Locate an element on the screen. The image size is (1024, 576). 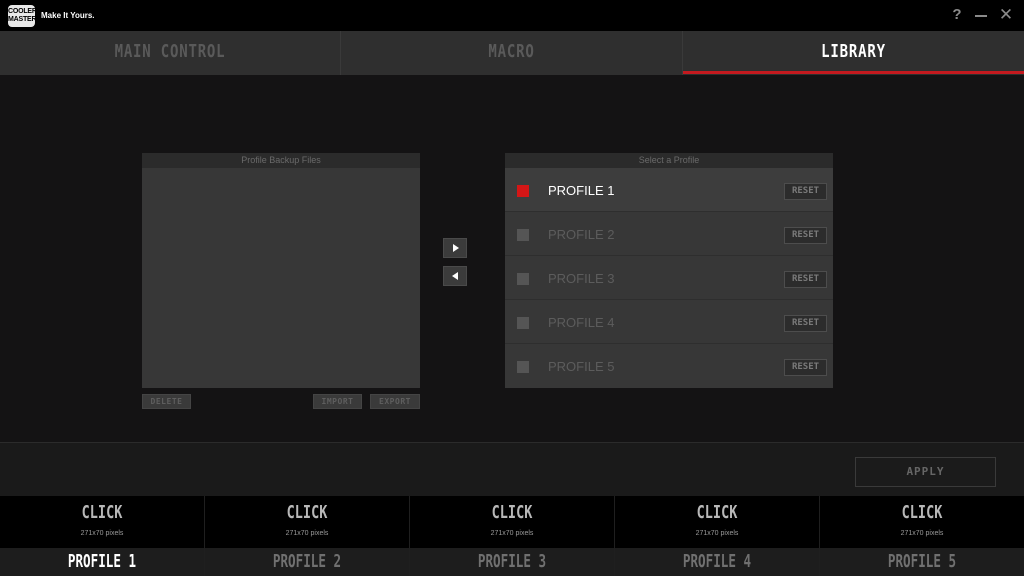
close-button: ✕ is located at coordinates (1006, 15).